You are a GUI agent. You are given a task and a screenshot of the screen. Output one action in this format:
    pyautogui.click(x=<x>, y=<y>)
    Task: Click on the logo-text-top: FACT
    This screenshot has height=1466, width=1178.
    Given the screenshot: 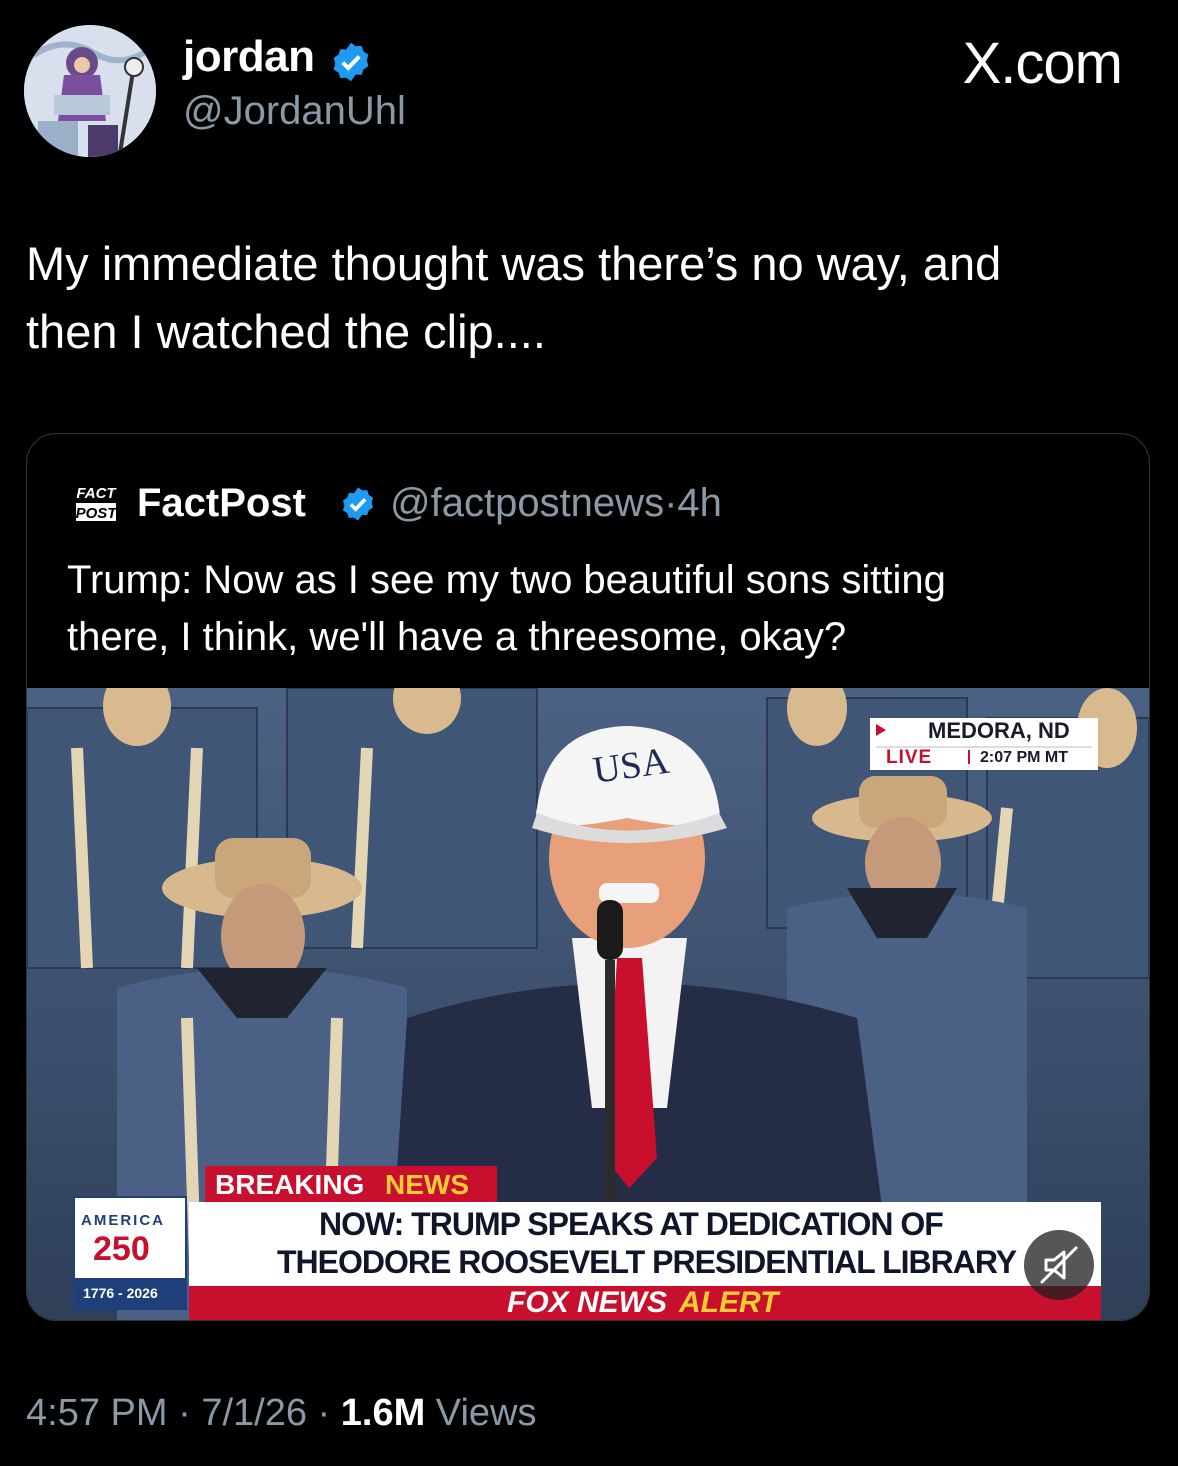 What is the action you would take?
    pyautogui.click(x=96, y=493)
    